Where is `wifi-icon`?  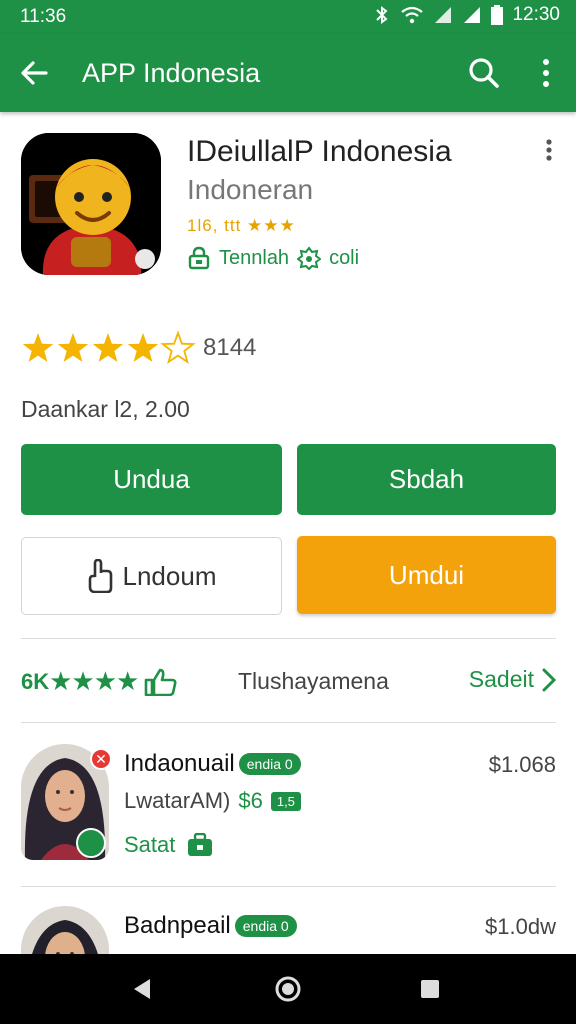
wifi-icon is located at coordinates (412, 15).